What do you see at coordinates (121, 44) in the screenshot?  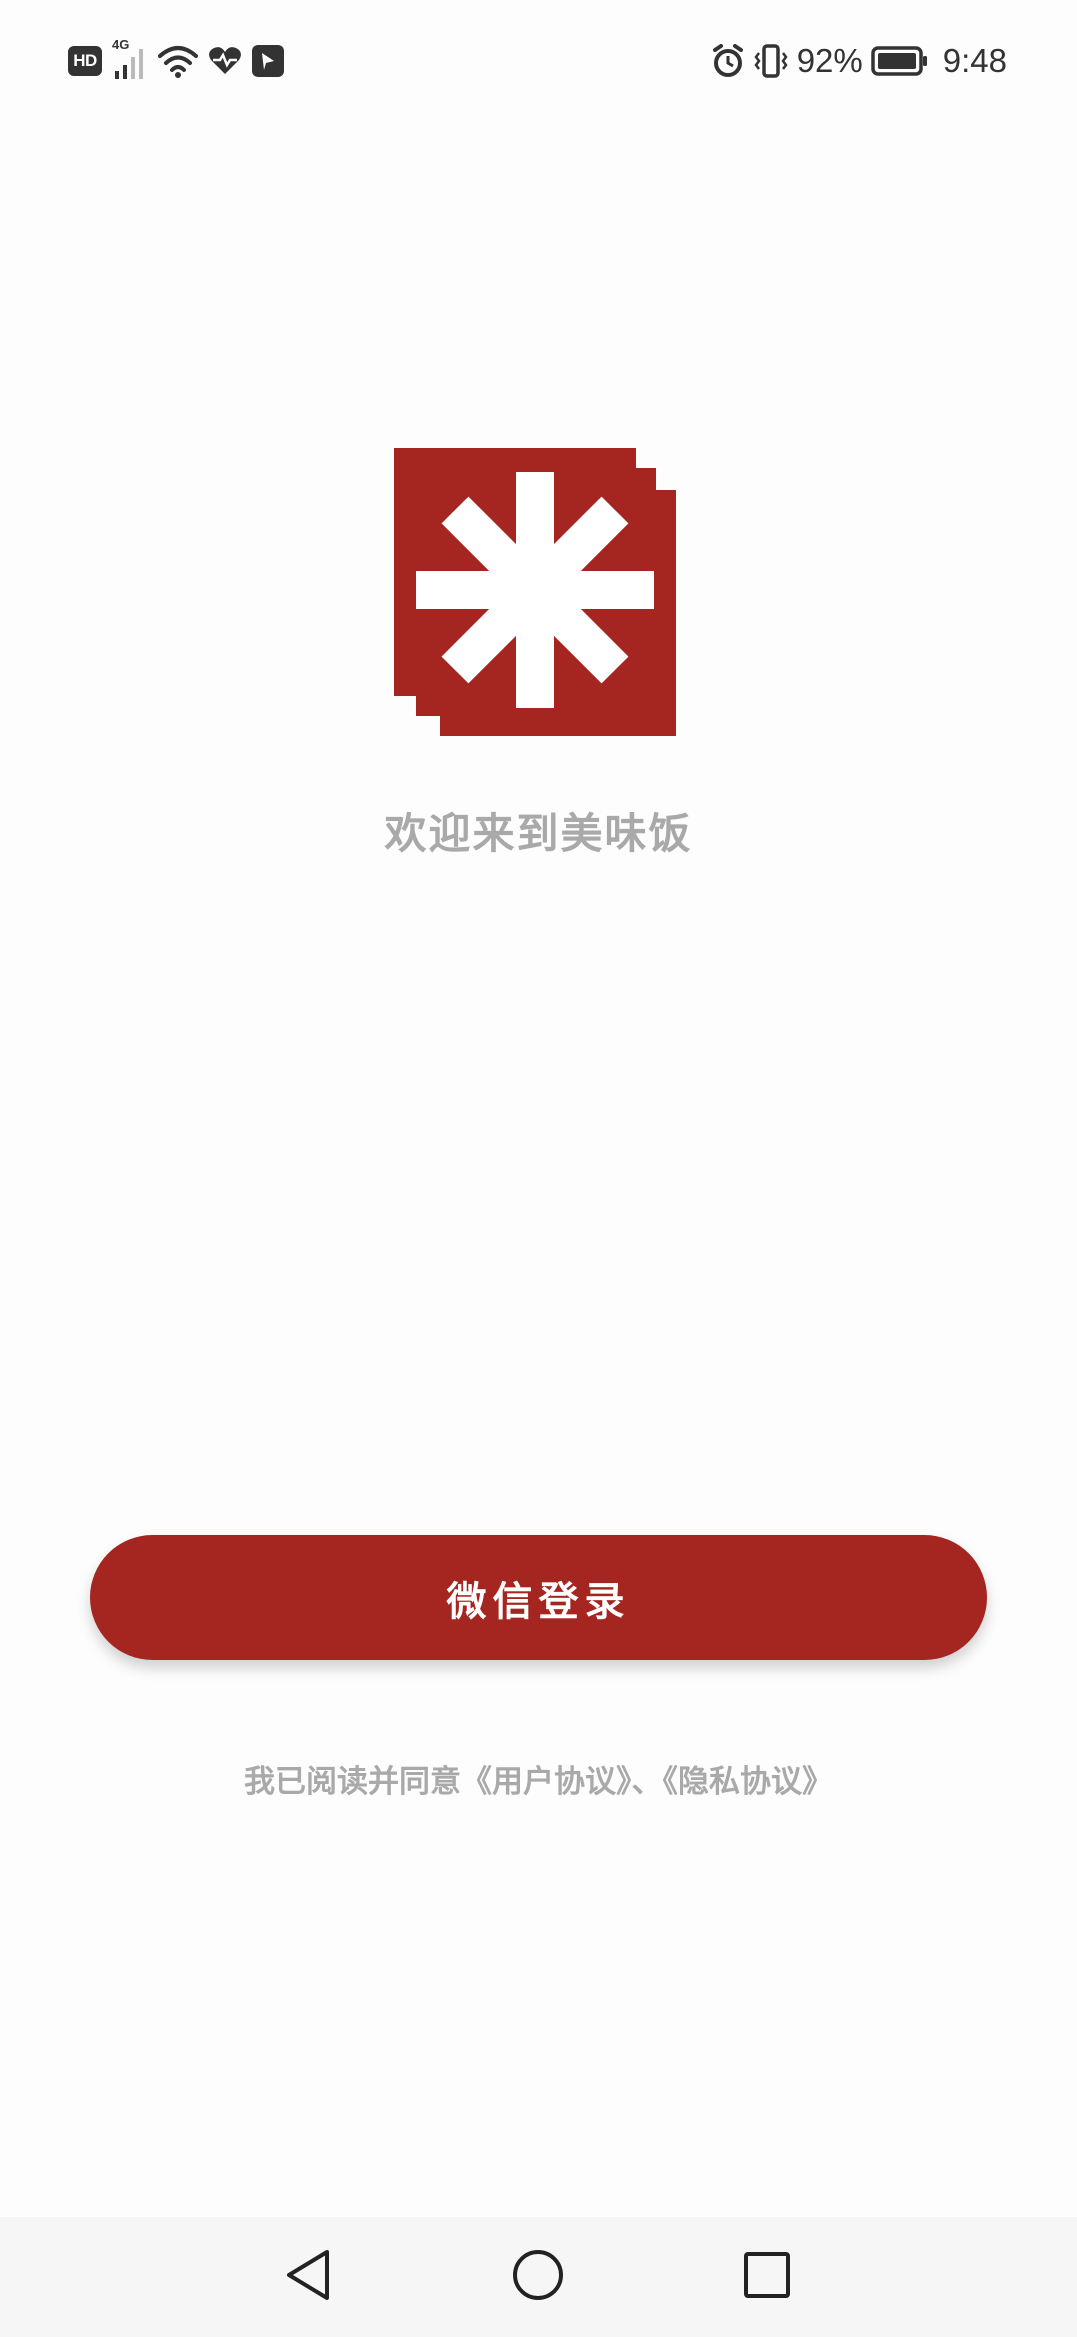 I see `network-type-label: 4G` at bounding box center [121, 44].